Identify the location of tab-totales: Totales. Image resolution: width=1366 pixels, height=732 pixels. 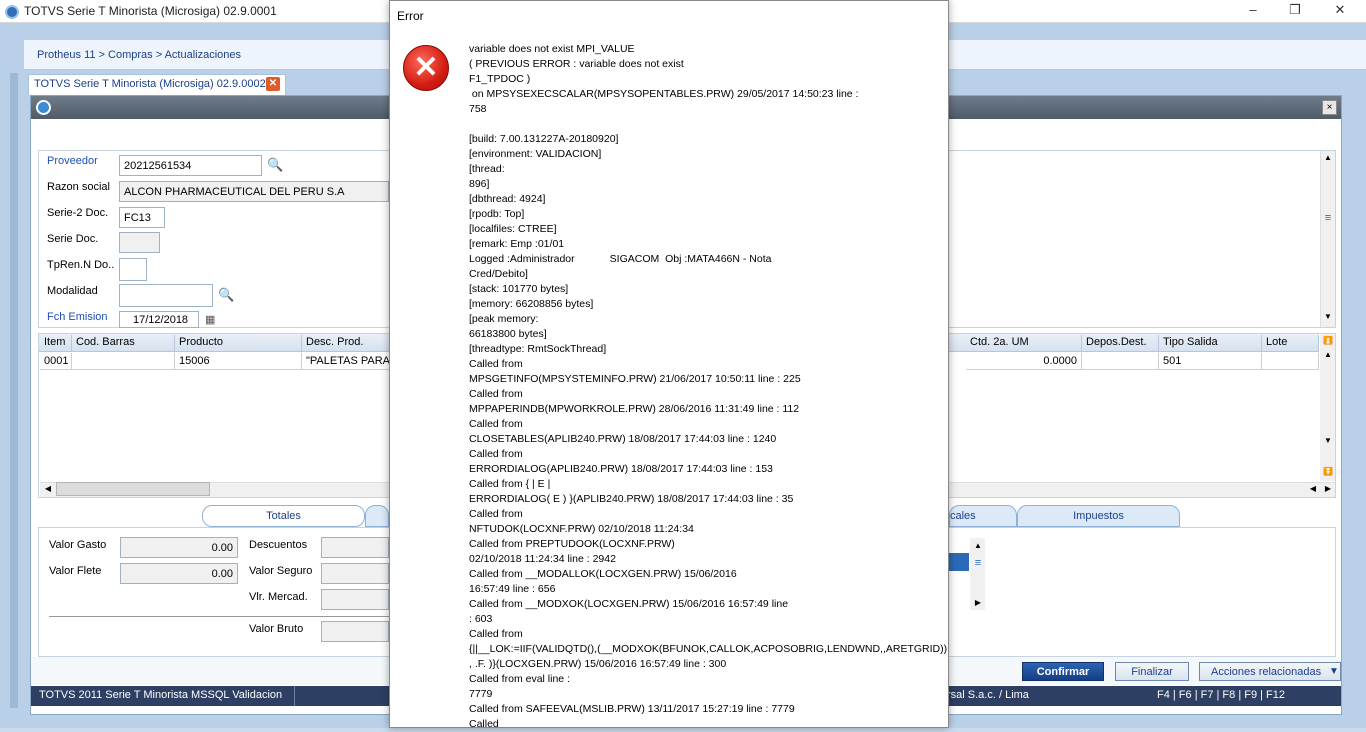
(283, 516).